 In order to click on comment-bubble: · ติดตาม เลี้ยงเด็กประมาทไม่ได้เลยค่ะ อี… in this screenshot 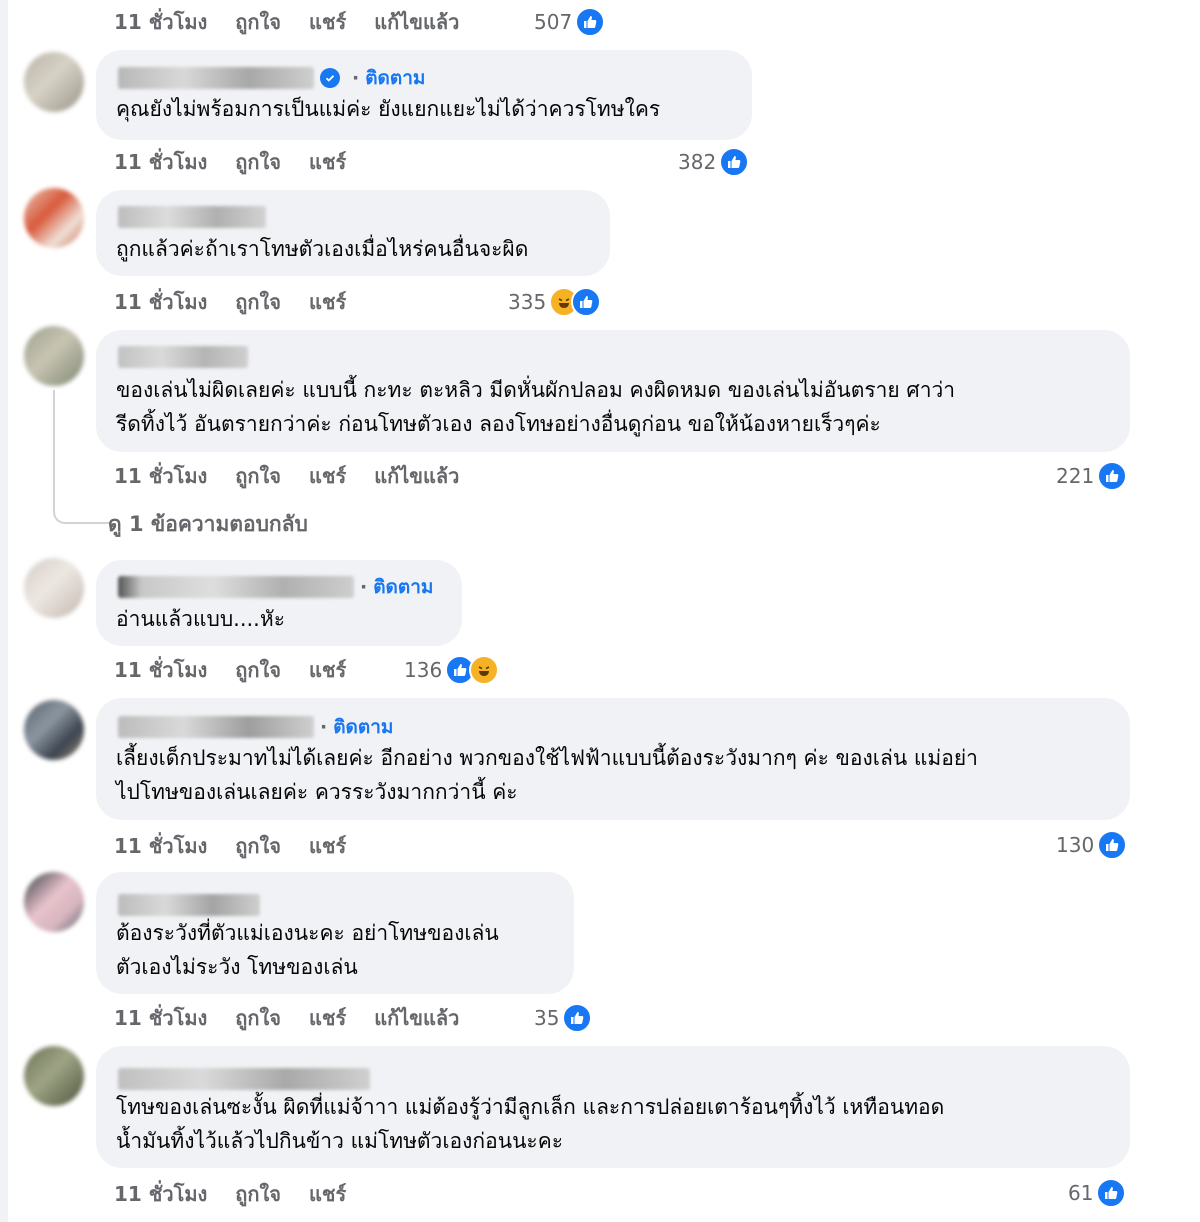, I will do `click(613, 759)`.